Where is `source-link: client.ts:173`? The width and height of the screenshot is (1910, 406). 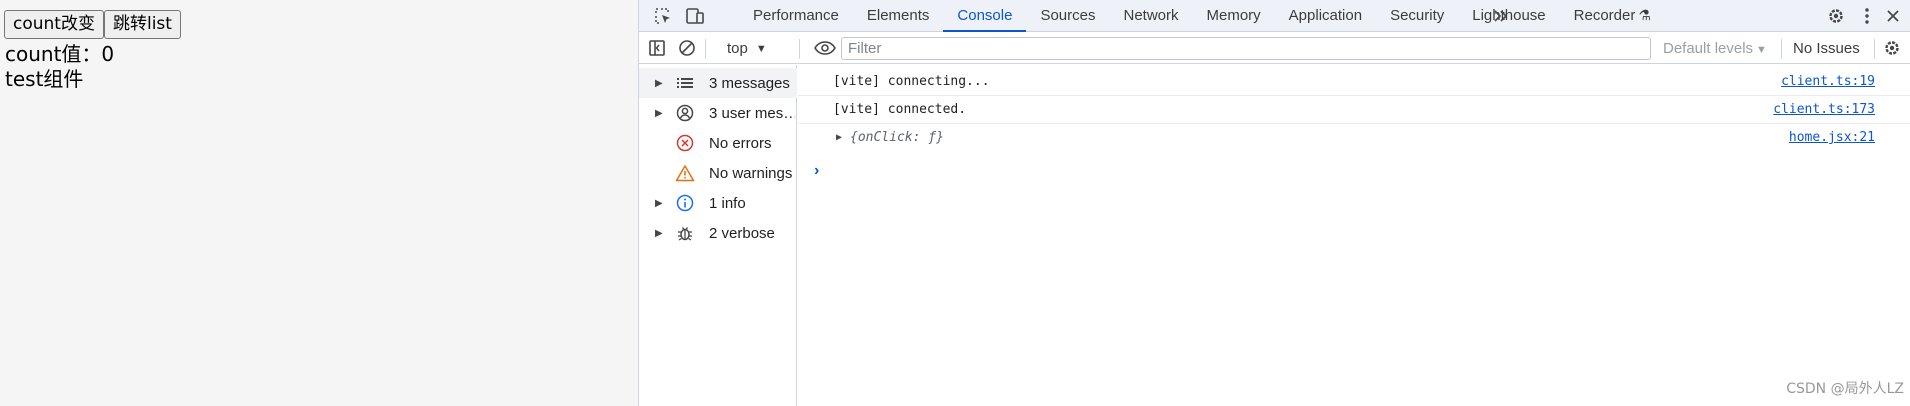
source-link: client.ts:173 is located at coordinates (1824, 110).